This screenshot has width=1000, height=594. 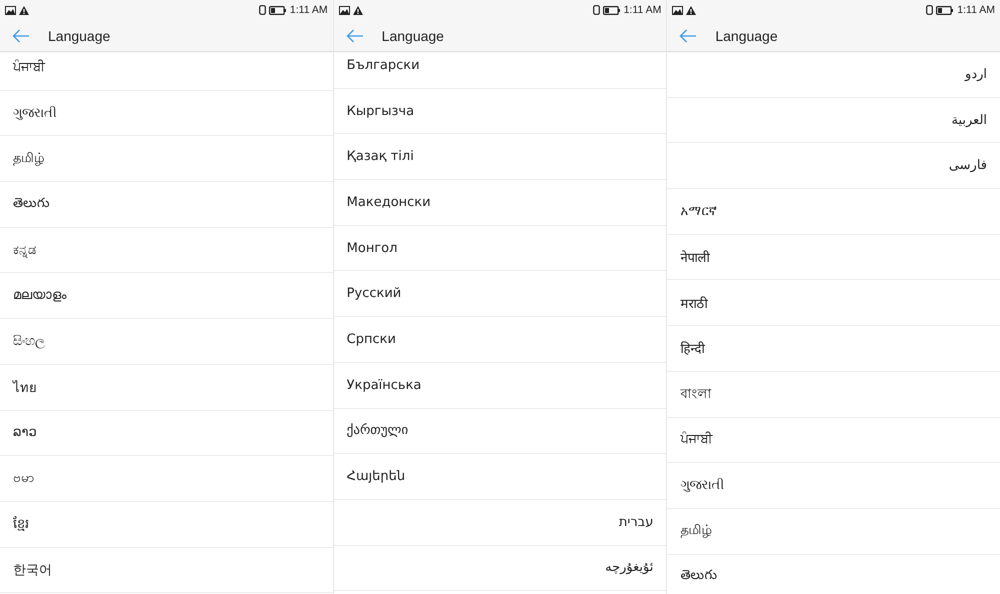 What do you see at coordinates (833, 303) in the screenshot?
I see `language-item: मराठी` at bounding box center [833, 303].